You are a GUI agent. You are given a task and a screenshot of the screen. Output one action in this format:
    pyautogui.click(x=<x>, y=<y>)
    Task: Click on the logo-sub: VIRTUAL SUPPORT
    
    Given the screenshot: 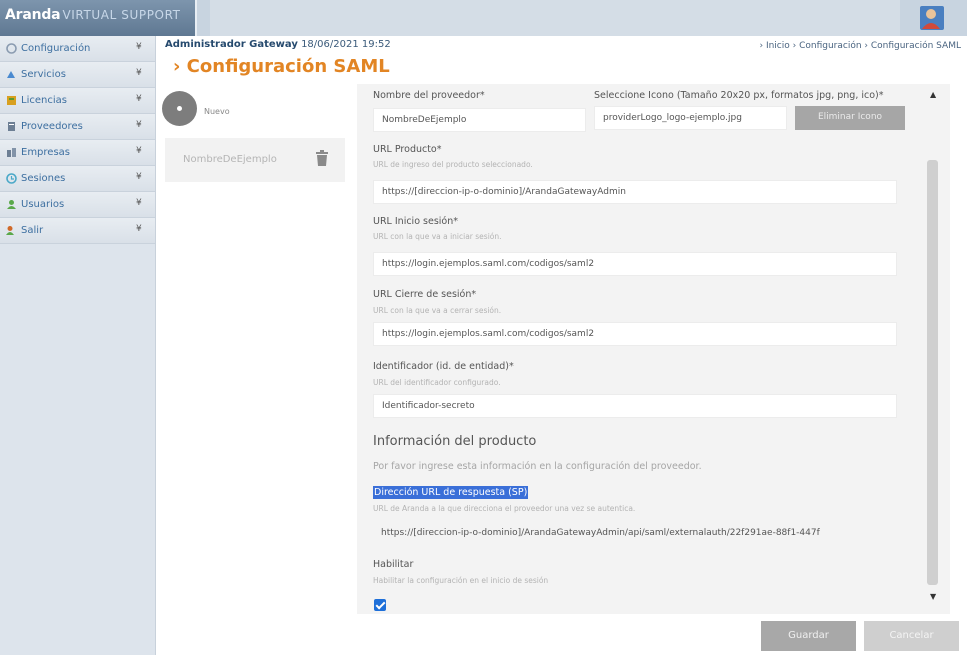 What is the action you would take?
    pyautogui.click(x=121, y=15)
    